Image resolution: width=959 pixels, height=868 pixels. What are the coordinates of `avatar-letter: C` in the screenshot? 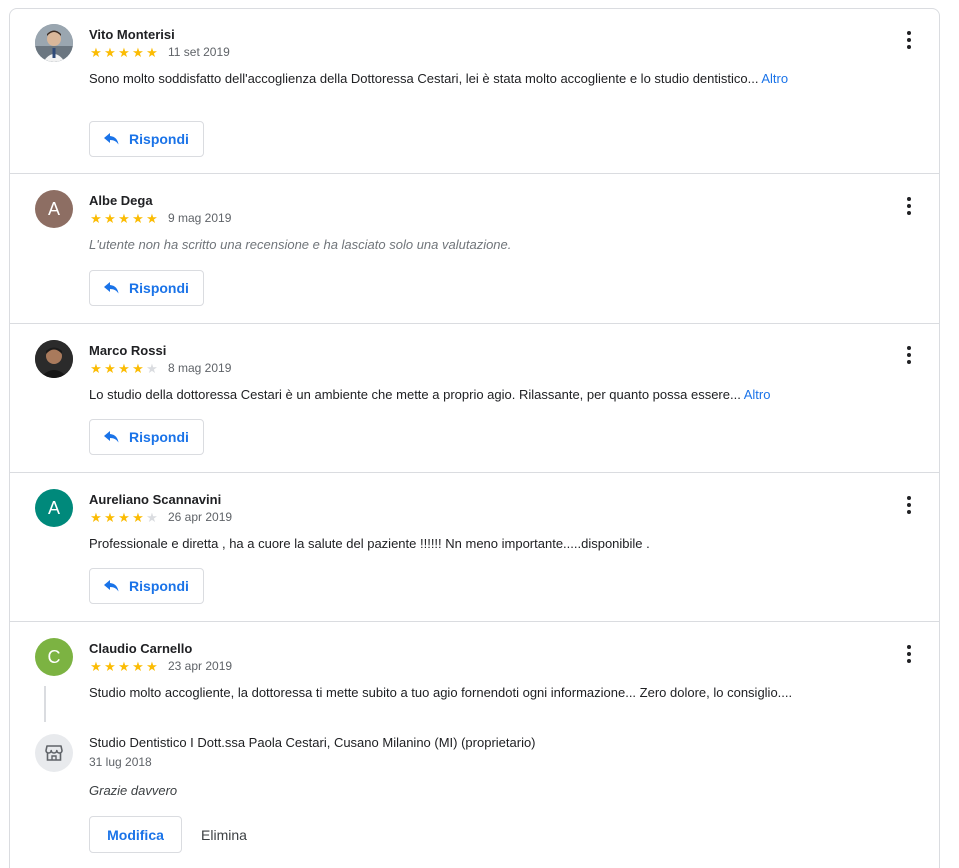 It's located at (54, 656).